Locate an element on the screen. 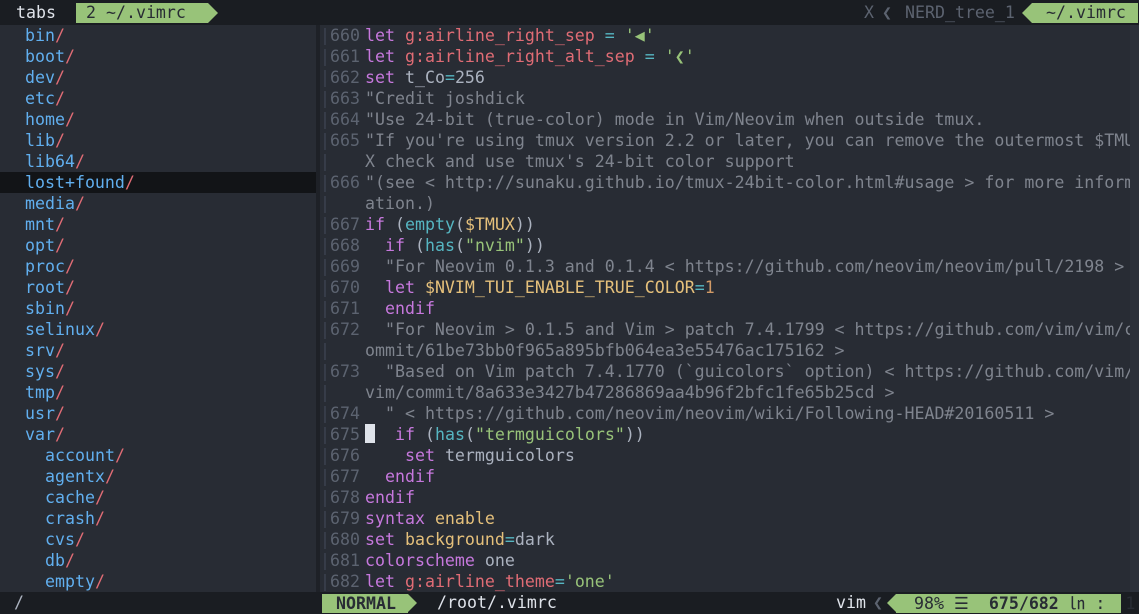 The height and width of the screenshot is (614, 1139). nerdtree-path: / is located at coordinates (19, 602).